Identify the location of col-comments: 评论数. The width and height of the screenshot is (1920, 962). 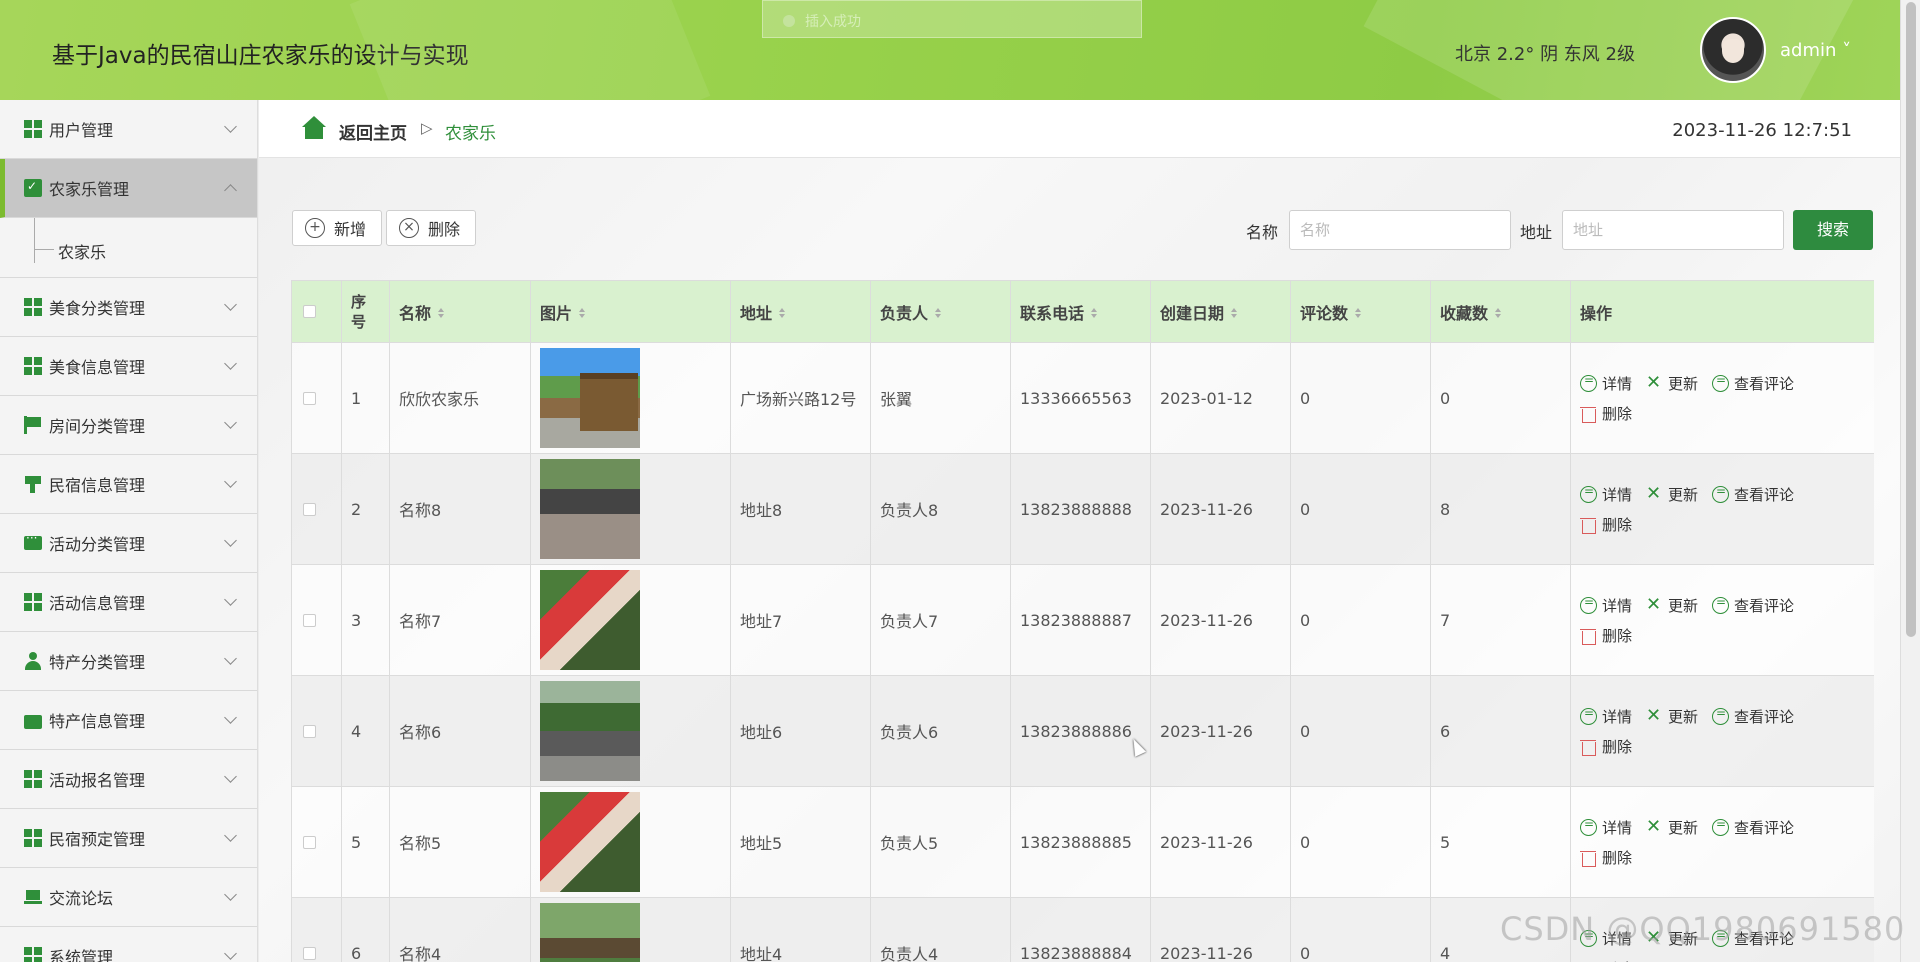
(1360, 311).